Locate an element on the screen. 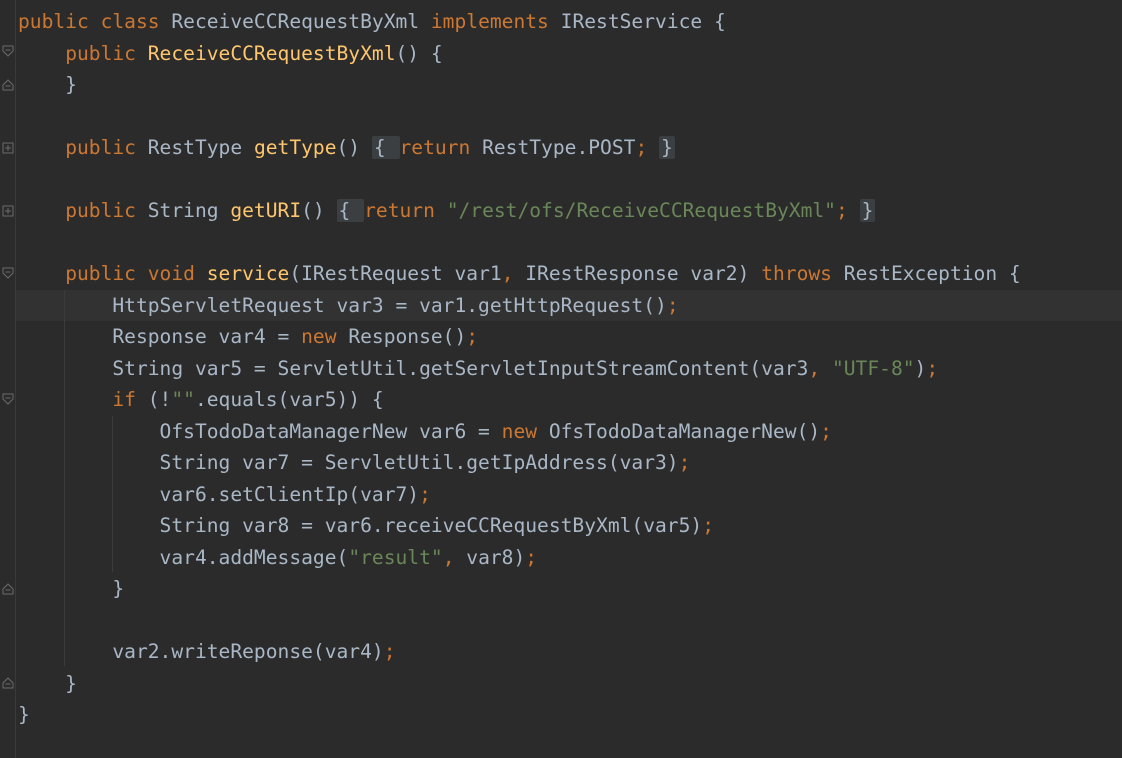  code-token: ) is located at coordinates (920, 368).